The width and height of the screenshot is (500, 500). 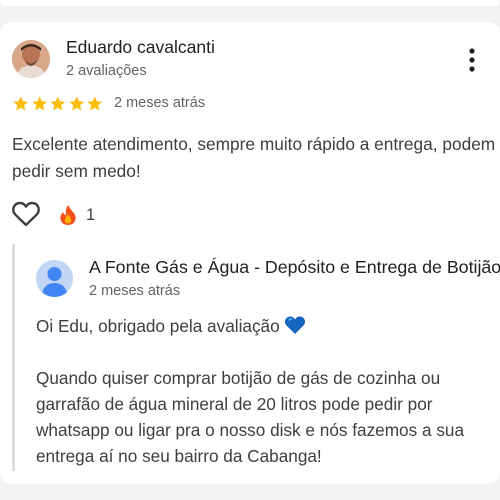 I want to click on star-rating, so click(x=58, y=104).